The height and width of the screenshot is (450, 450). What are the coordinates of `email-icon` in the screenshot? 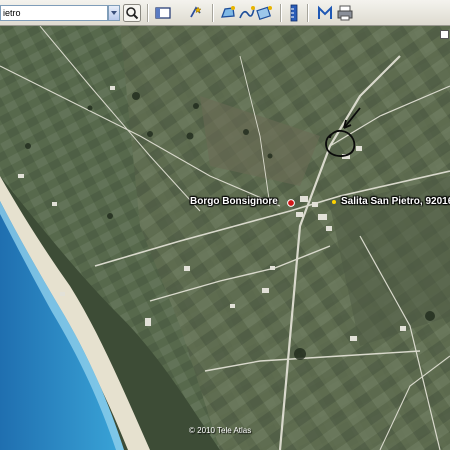 It's located at (325, 12).